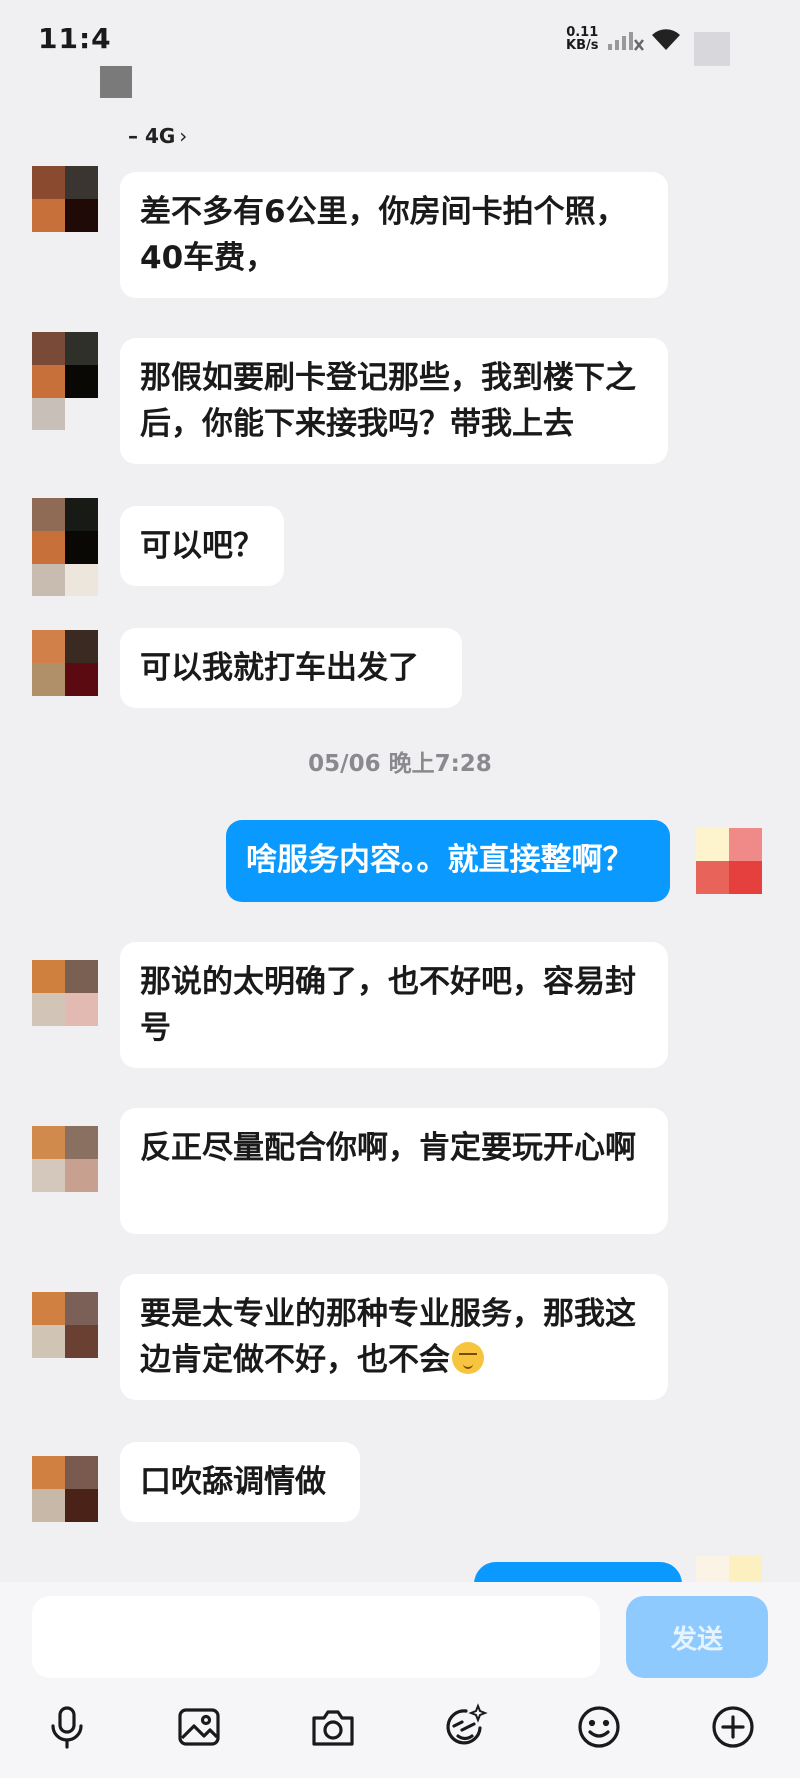 This screenshot has height=1778, width=800. I want to click on smirk-emoji-icon, so click(468, 1358).